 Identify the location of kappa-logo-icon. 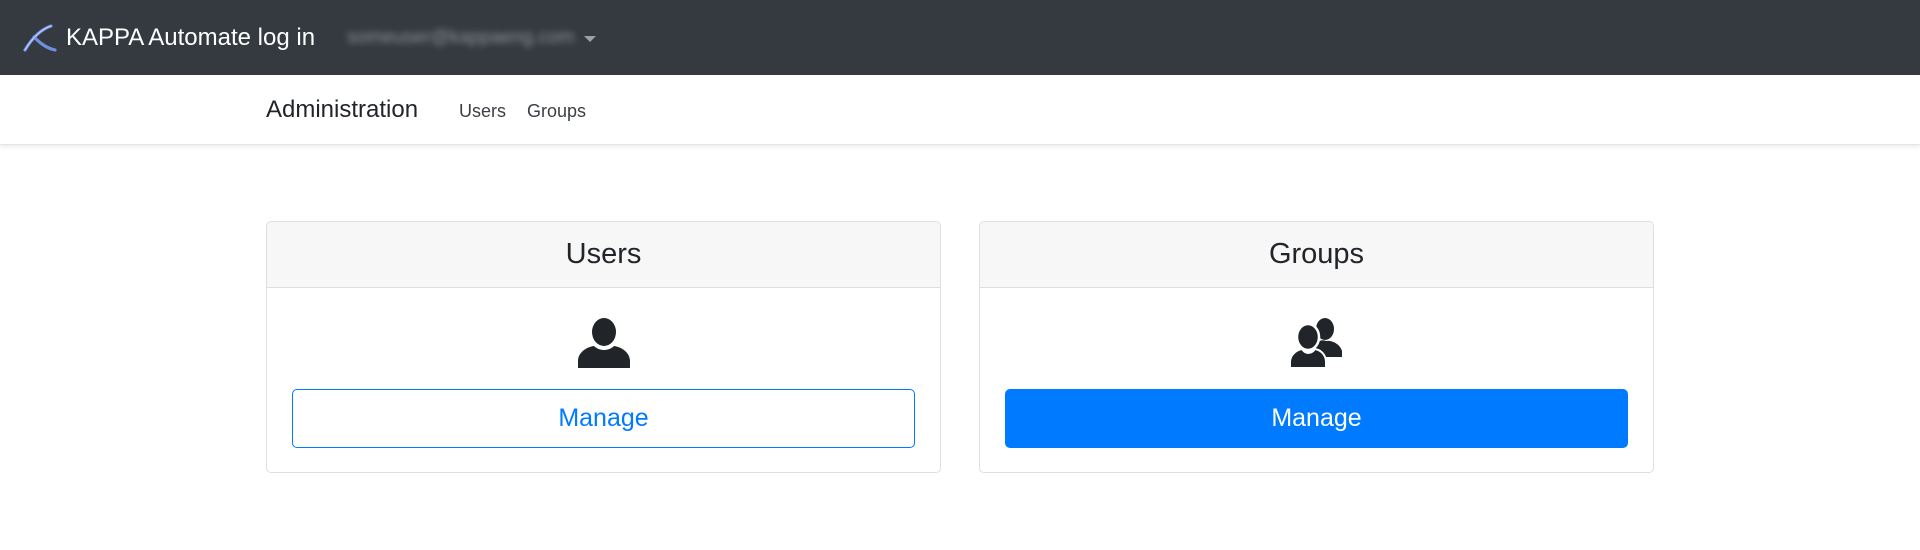
(40, 38).